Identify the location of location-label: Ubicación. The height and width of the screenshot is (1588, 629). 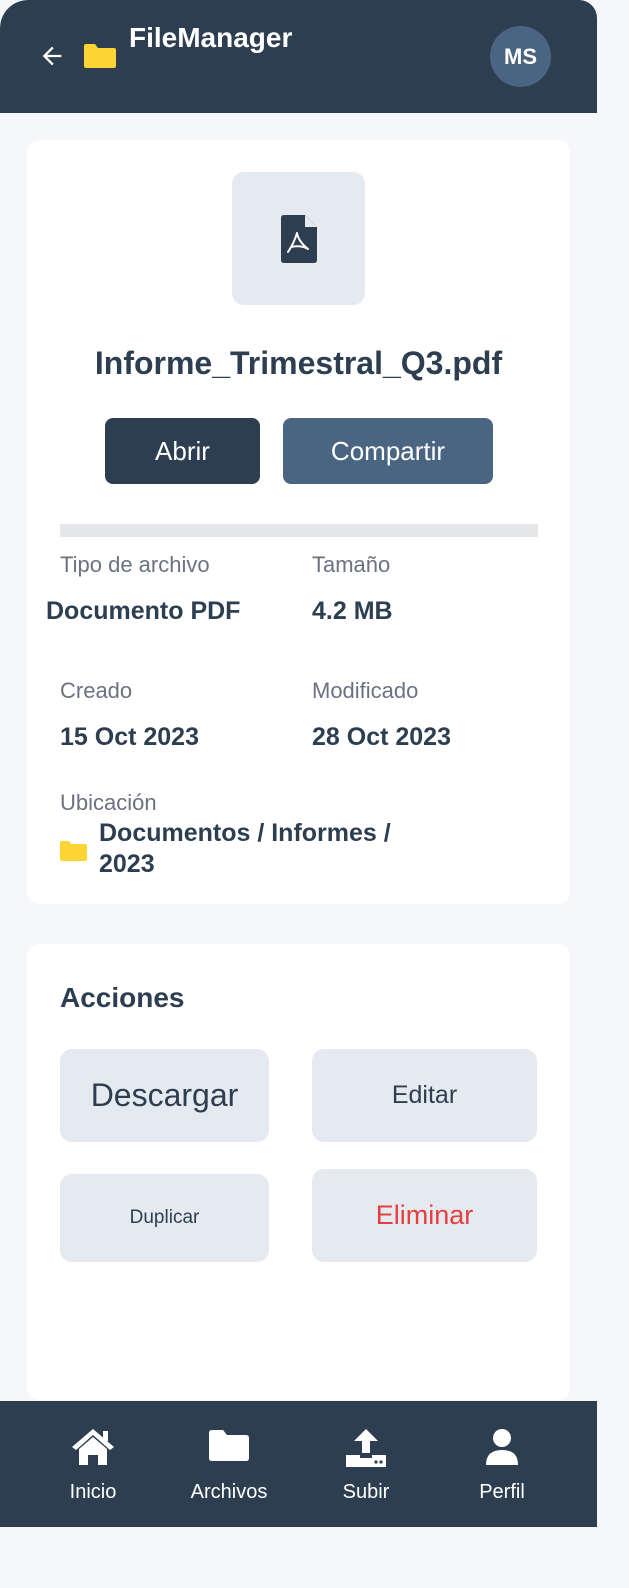
(108, 802).